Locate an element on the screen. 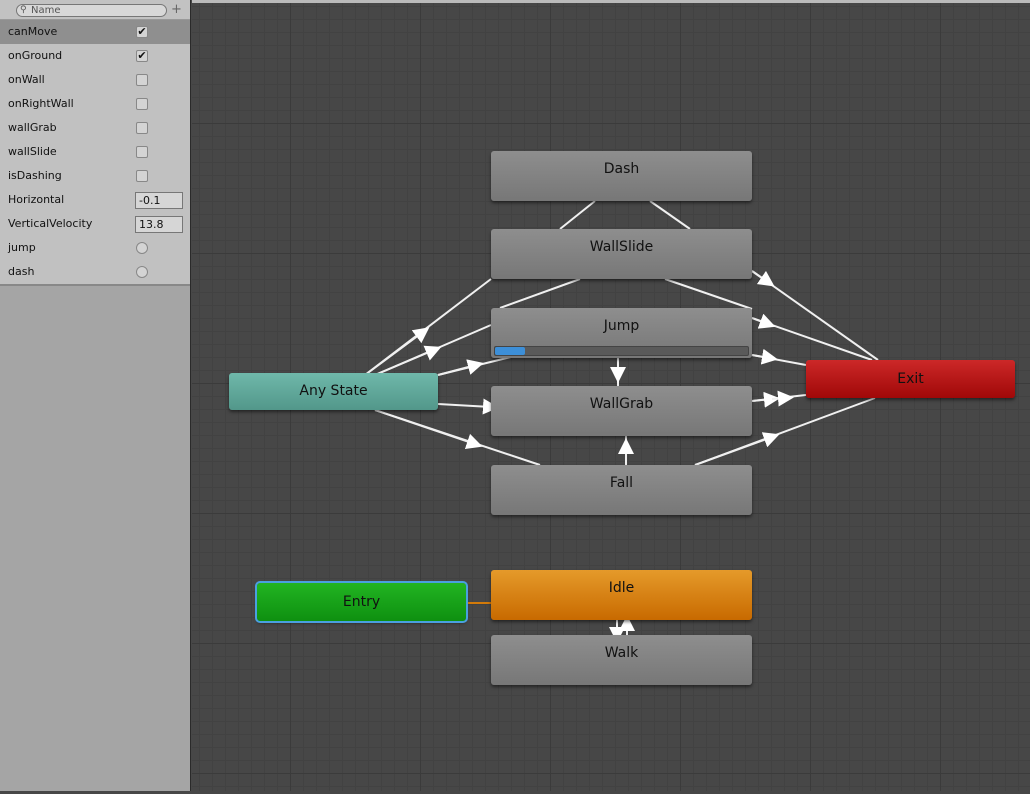 The height and width of the screenshot is (794, 1030). state-entry: Entry is located at coordinates (361, 602).